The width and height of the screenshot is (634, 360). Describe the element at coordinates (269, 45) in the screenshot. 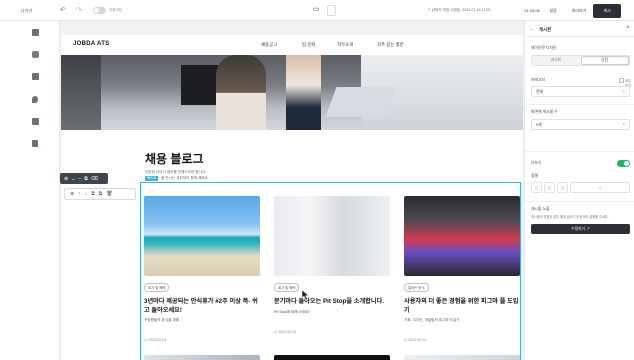

I see `nav-item-jobs: 채용공고` at that location.